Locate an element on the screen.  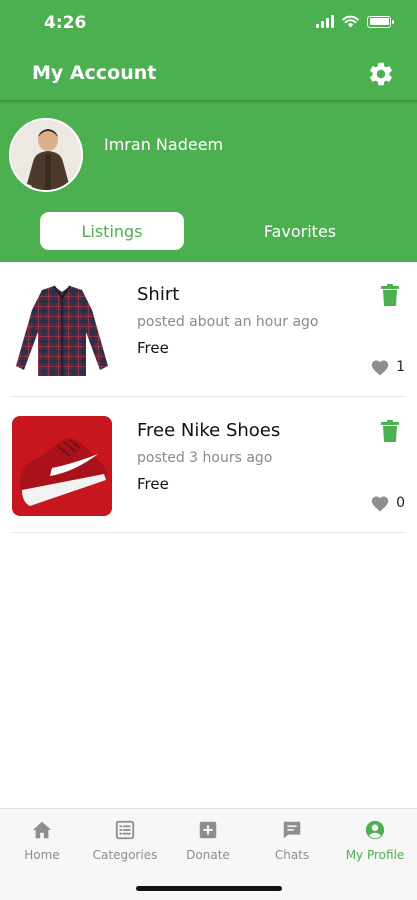
like-counter: 1 is located at coordinates (387, 367).